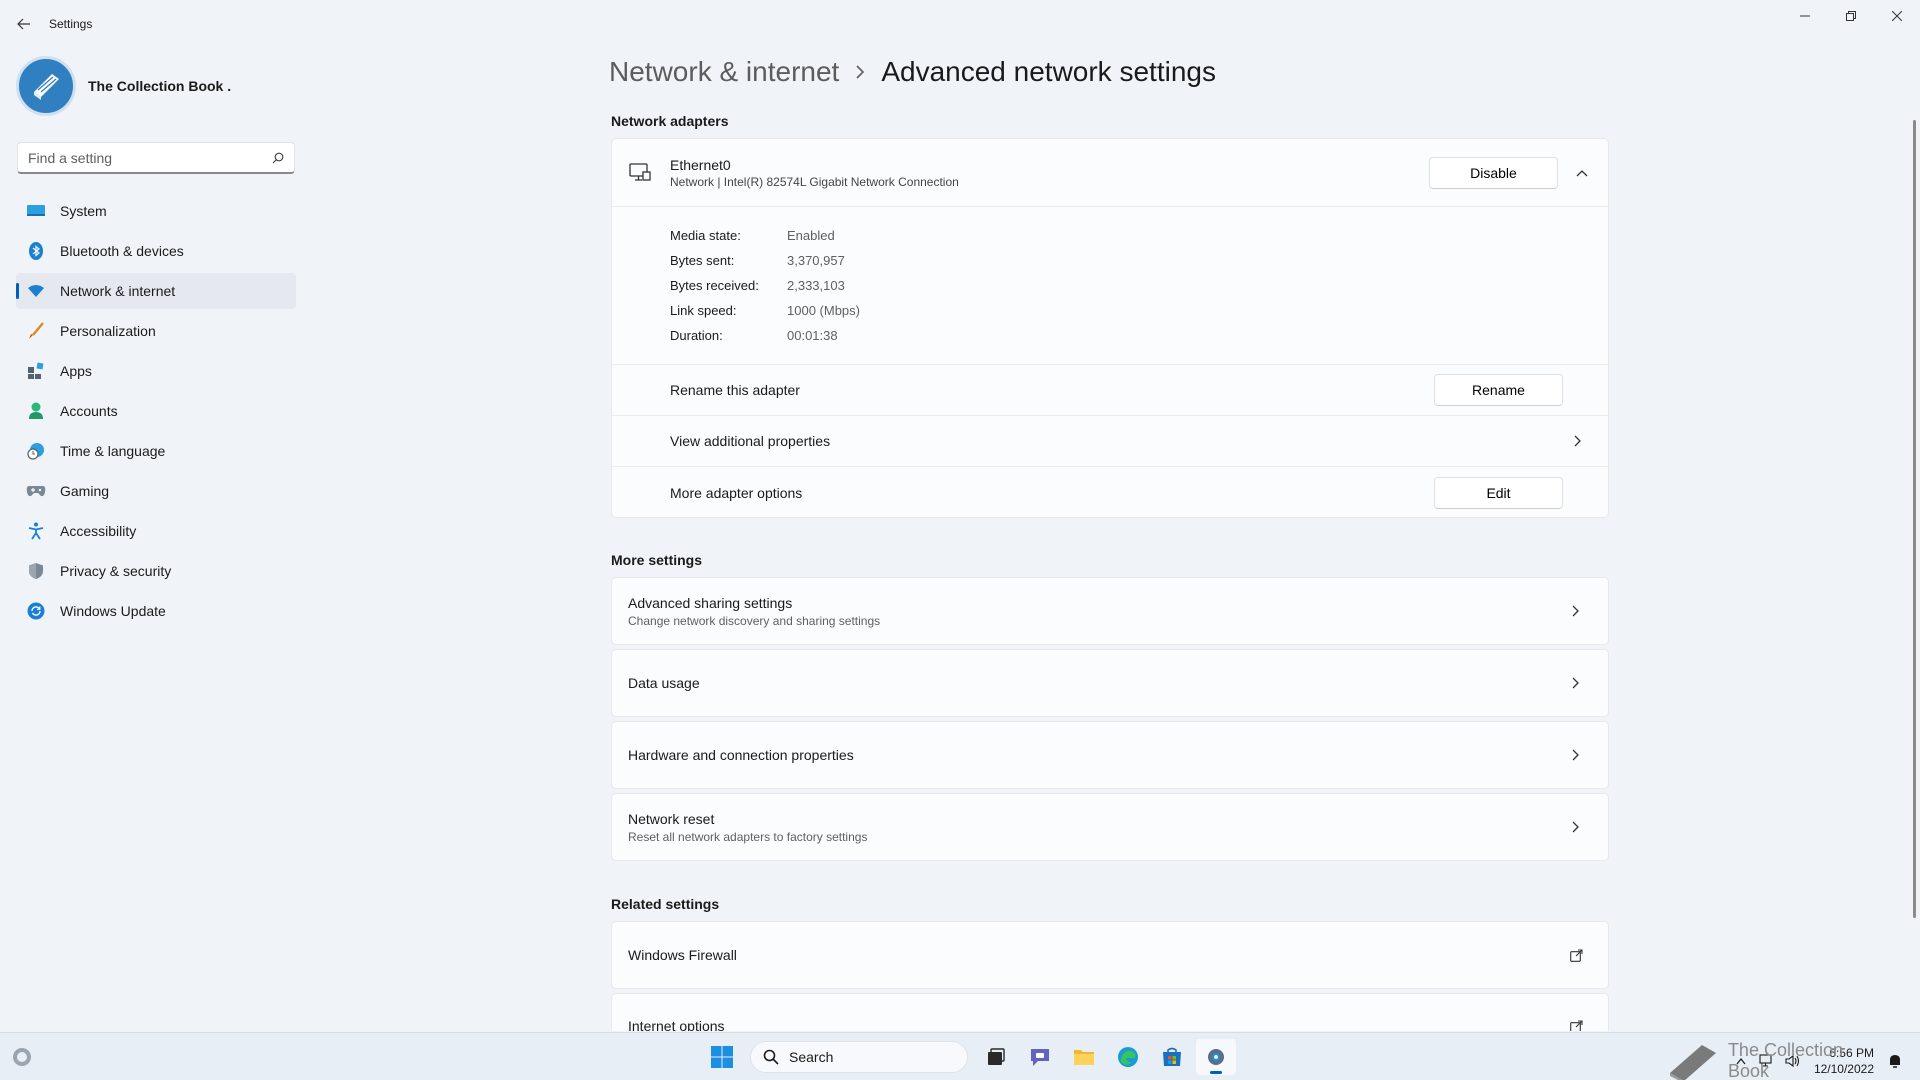 This screenshot has width=1920, height=1080. What do you see at coordinates (812, 335) in the screenshot?
I see `property-value: 00:01:38` at bounding box center [812, 335].